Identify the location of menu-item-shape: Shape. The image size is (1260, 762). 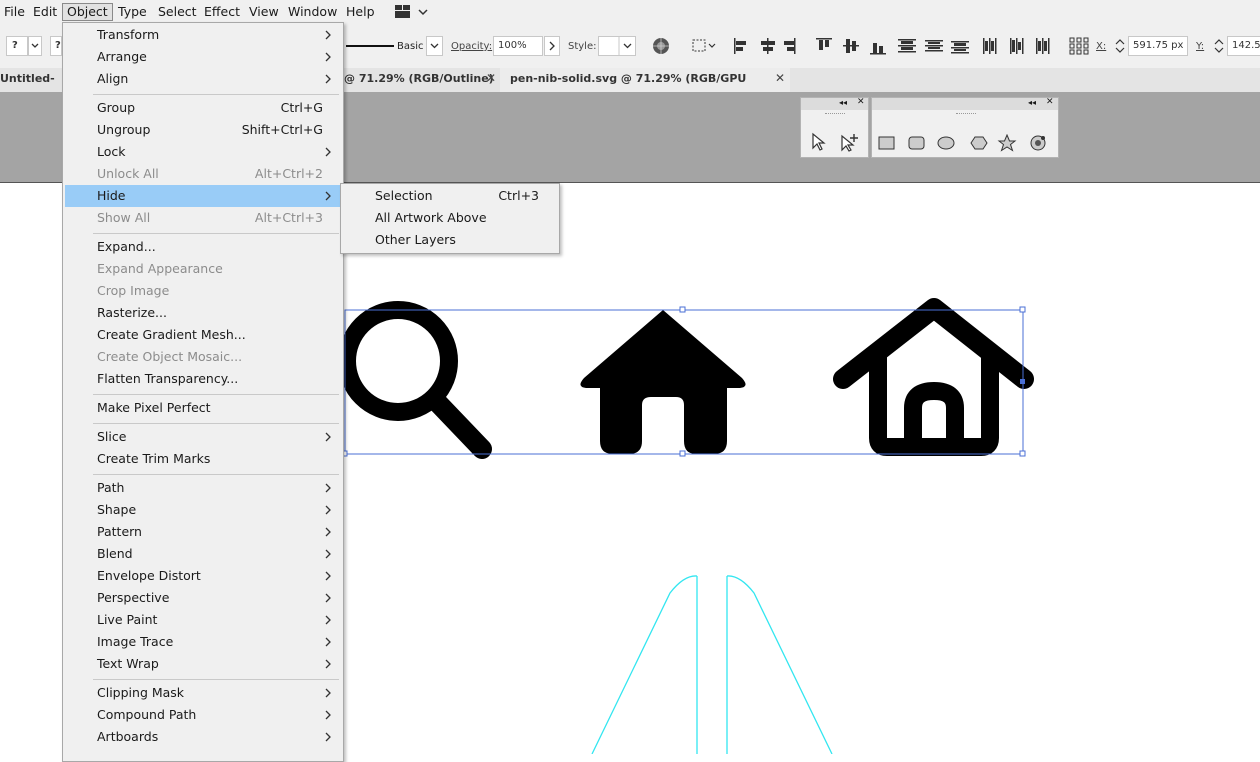
(203, 510).